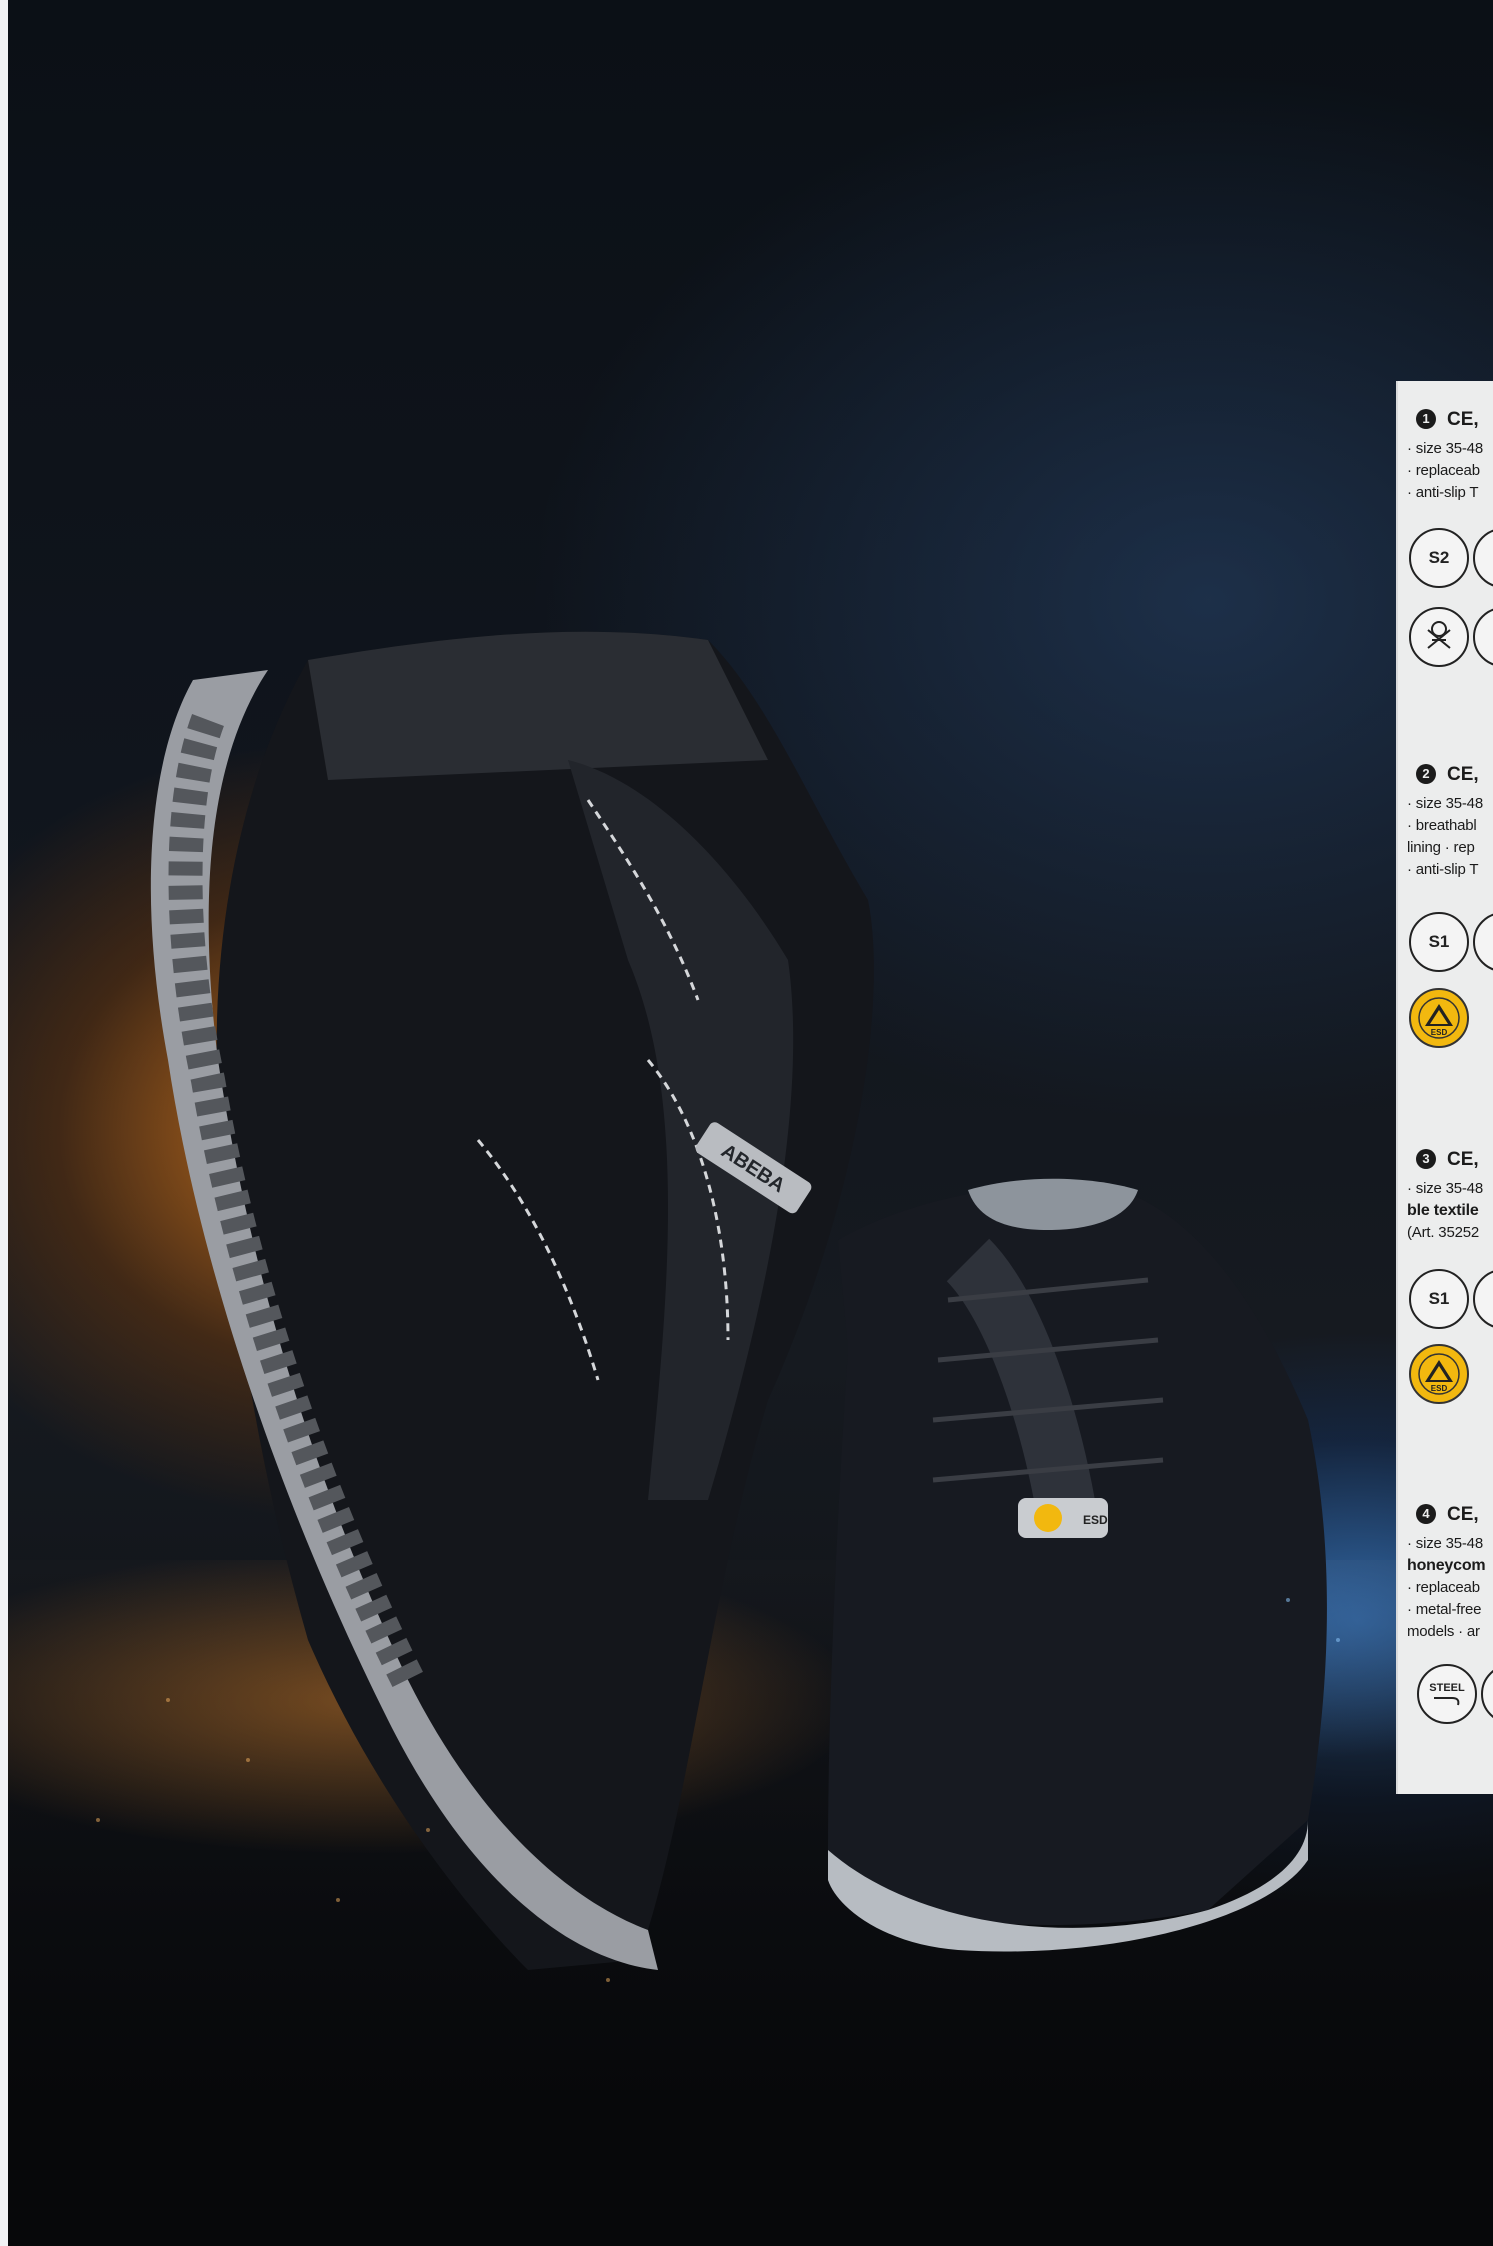 This screenshot has width=1493, height=2246. What do you see at coordinates (1444, 1609) in the screenshot?
I see `spec-line: · metal-free` at bounding box center [1444, 1609].